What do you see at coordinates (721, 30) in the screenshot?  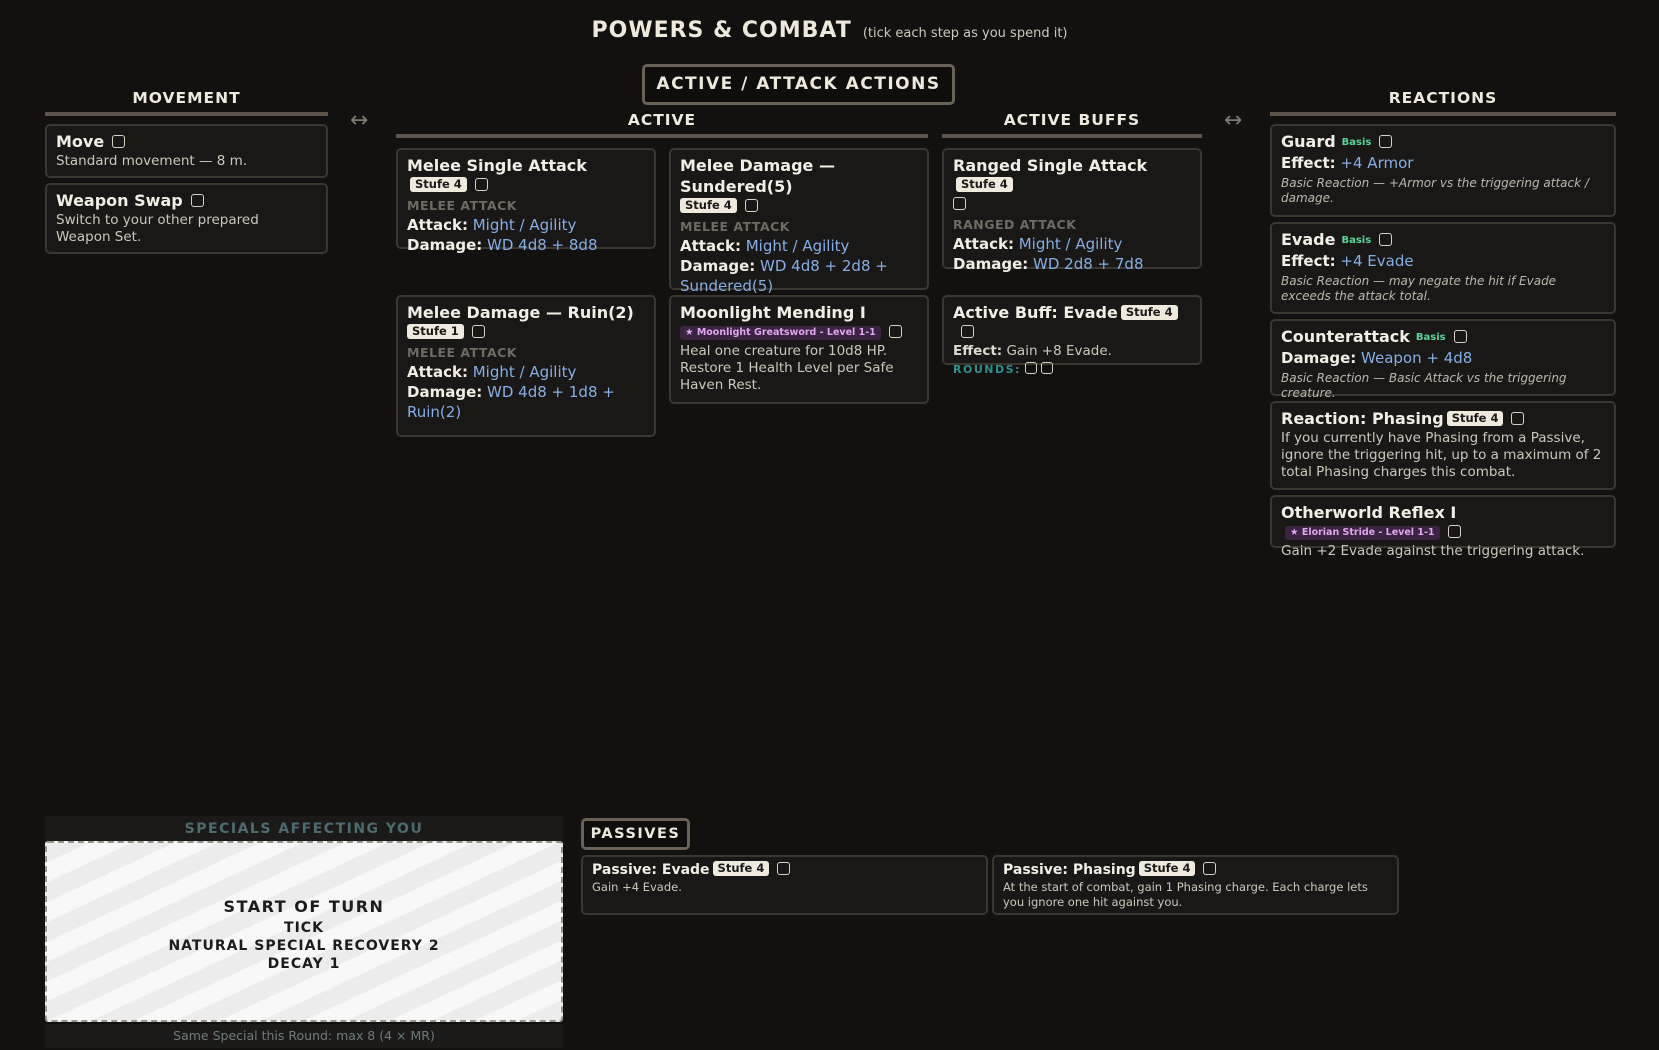 I see `page-title-text: POWERS & COMBAT` at bounding box center [721, 30].